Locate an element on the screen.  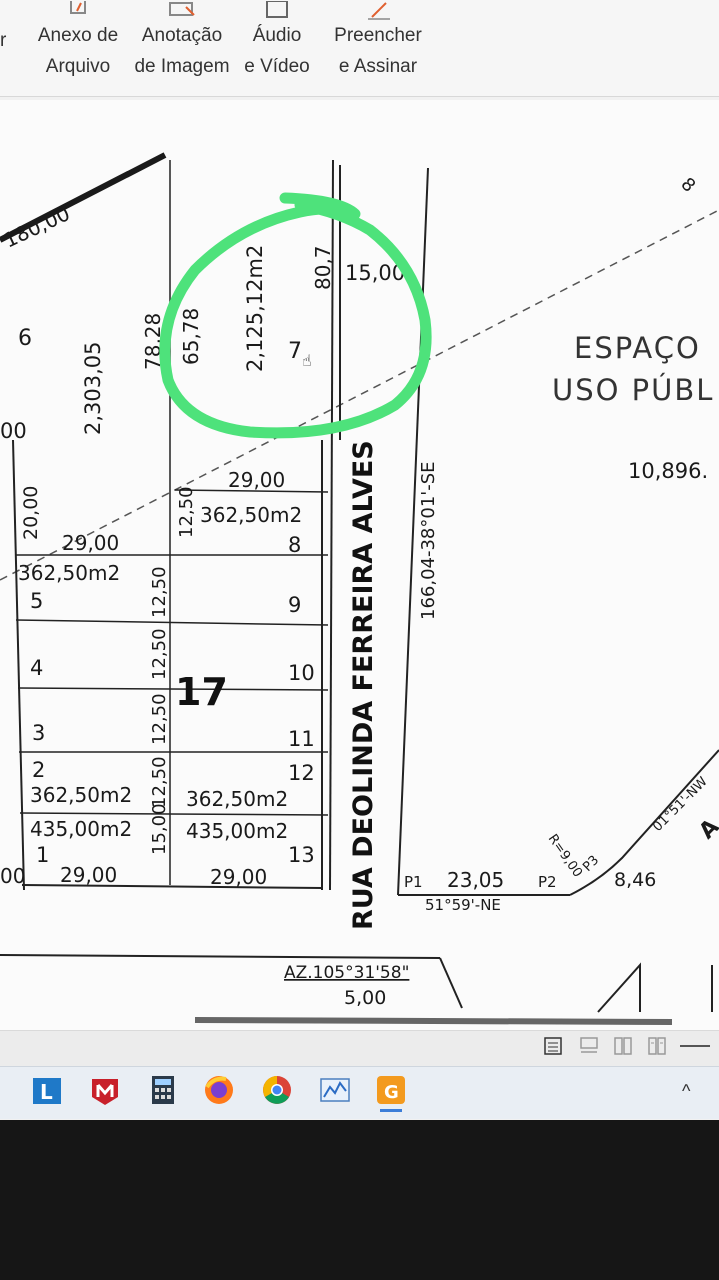
fill-and-sign-label-1: Preencher is located at coordinates (378, 35).